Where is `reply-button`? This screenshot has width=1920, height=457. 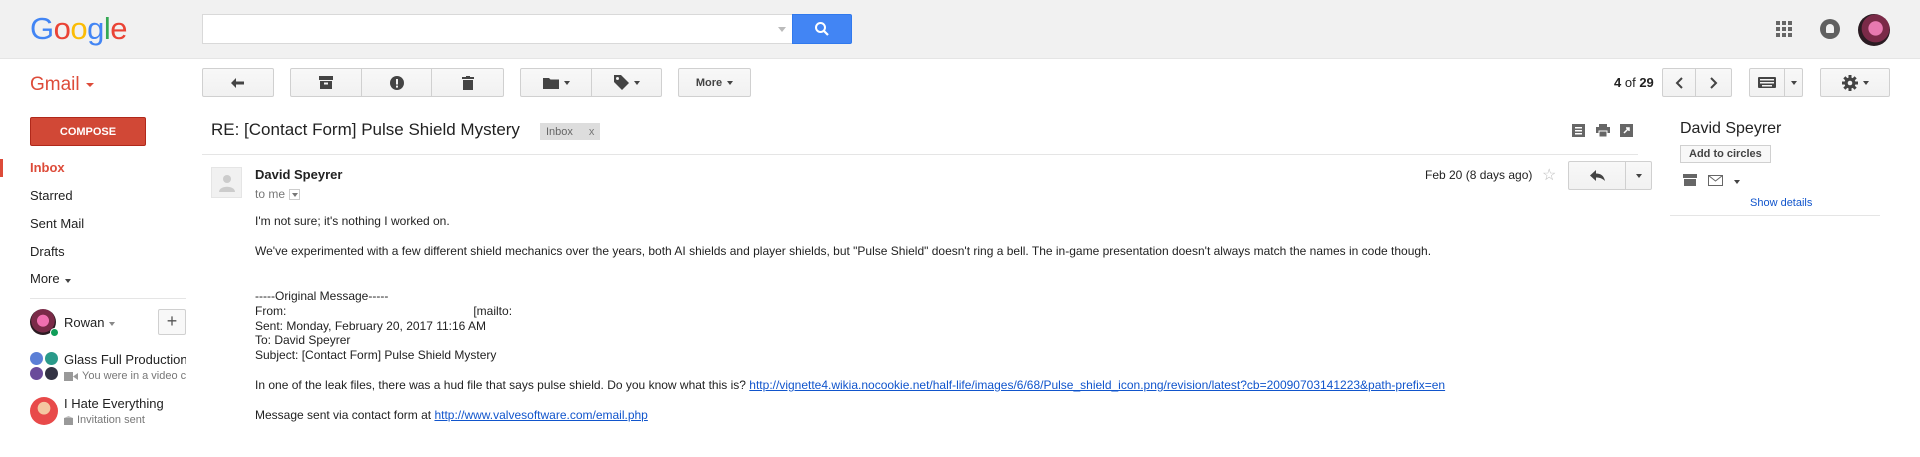 reply-button is located at coordinates (1597, 175).